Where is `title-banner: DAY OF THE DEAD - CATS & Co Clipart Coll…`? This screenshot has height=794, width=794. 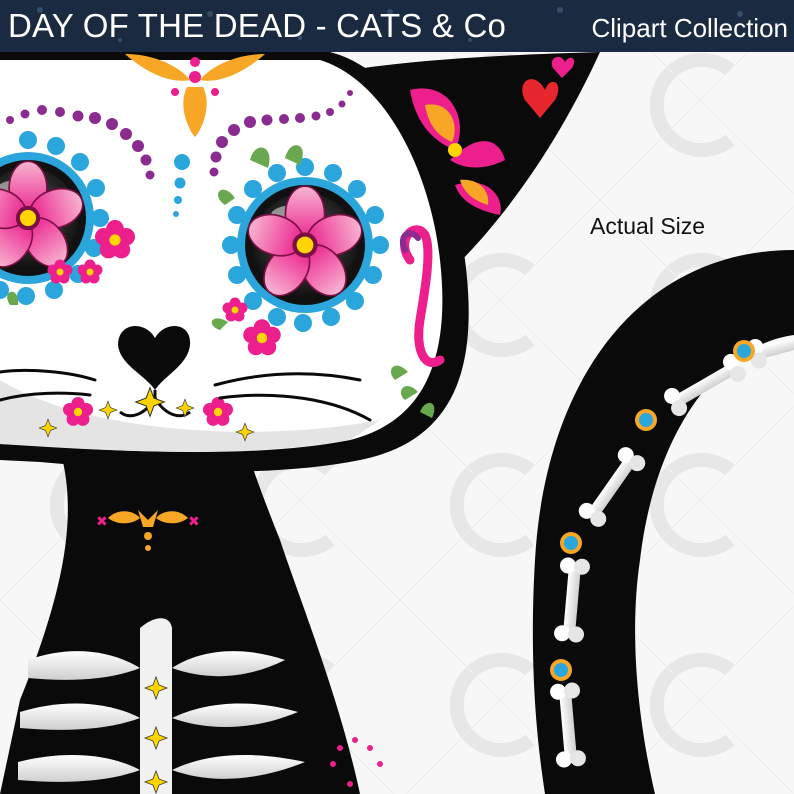
title-banner: DAY OF THE DEAD - CATS & Co Clipart Coll… is located at coordinates (397, 26).